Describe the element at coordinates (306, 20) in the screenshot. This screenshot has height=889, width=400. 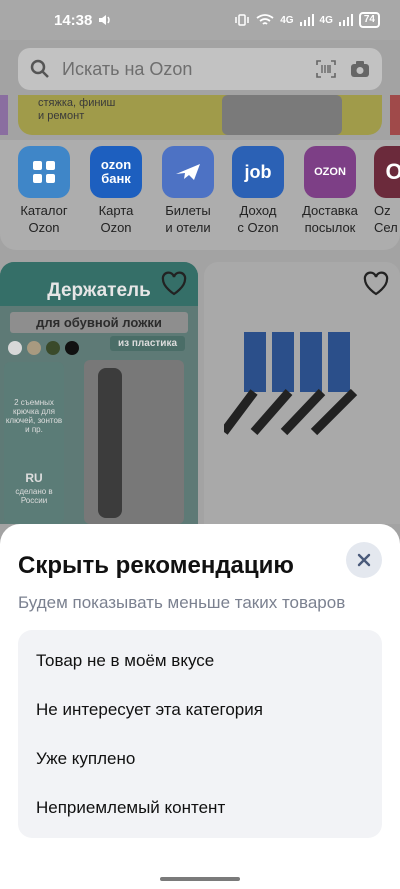
I see `signal-icon` at that location.